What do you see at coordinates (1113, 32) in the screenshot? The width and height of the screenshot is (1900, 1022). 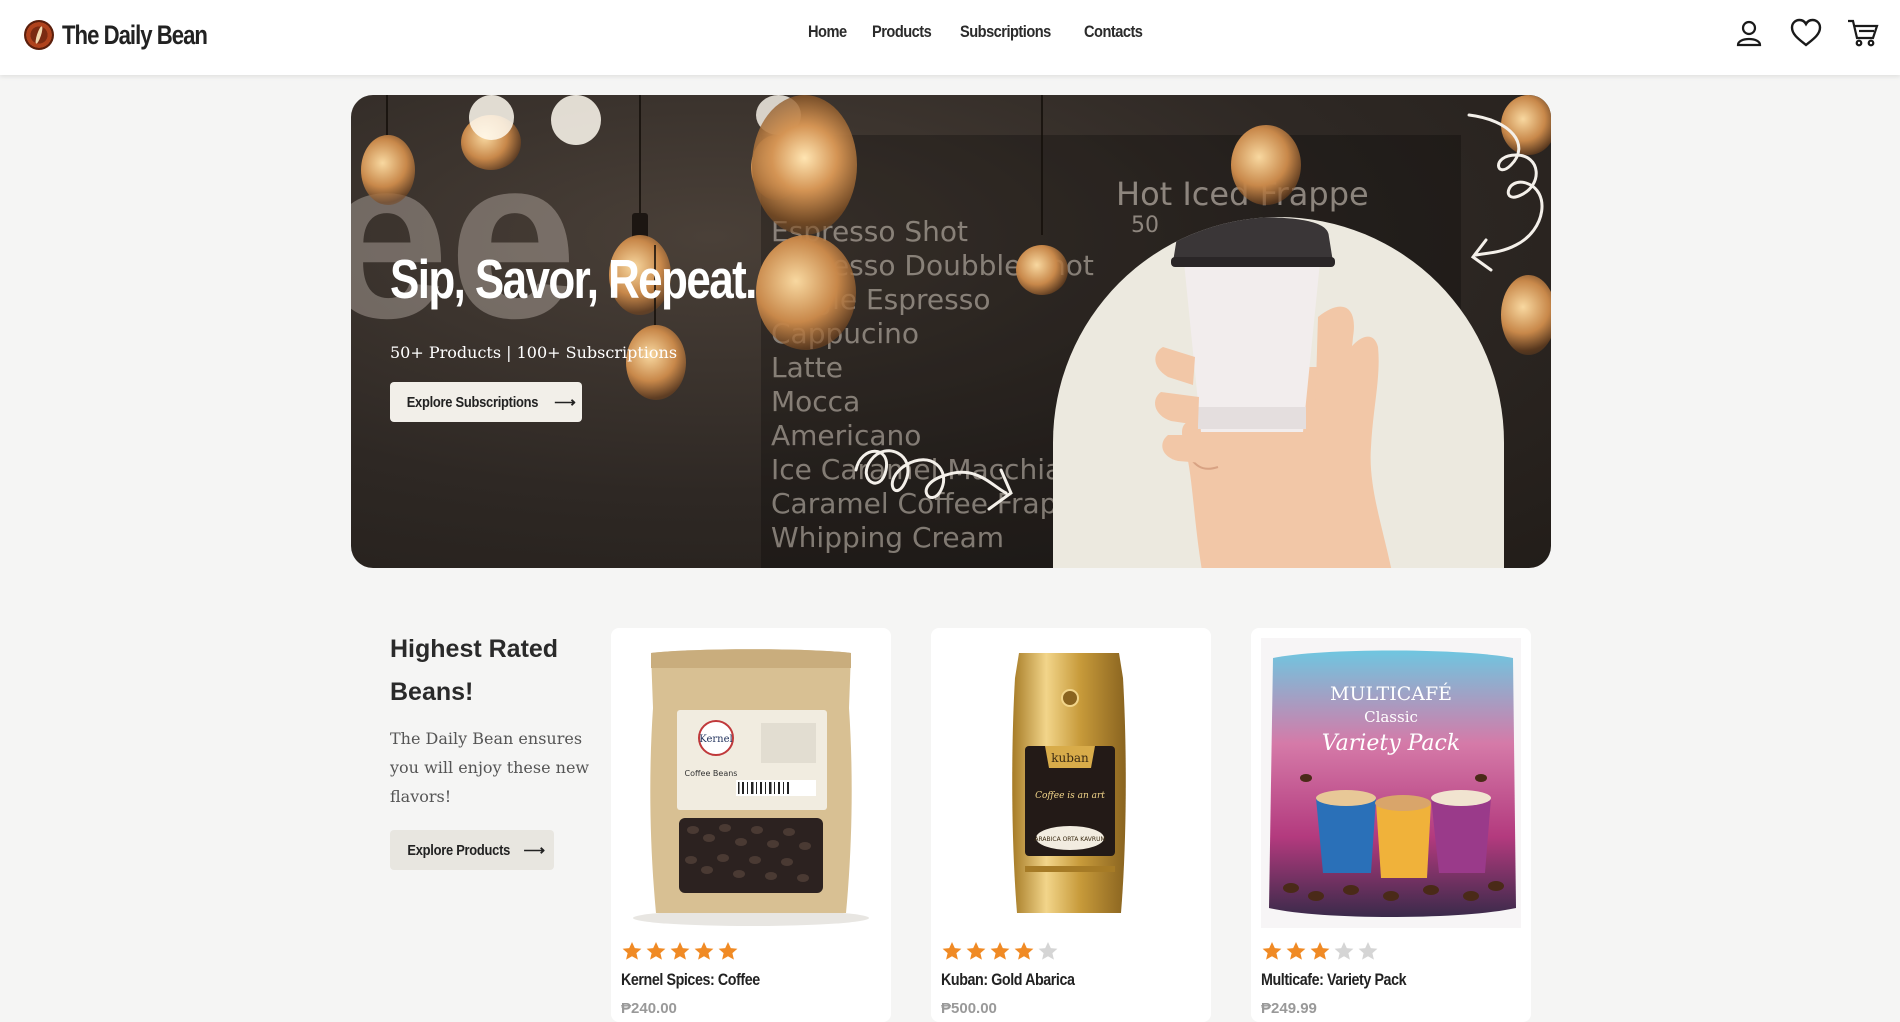 I see `nav-link-contacts: Contacts` at bounding box center [1113, 32].